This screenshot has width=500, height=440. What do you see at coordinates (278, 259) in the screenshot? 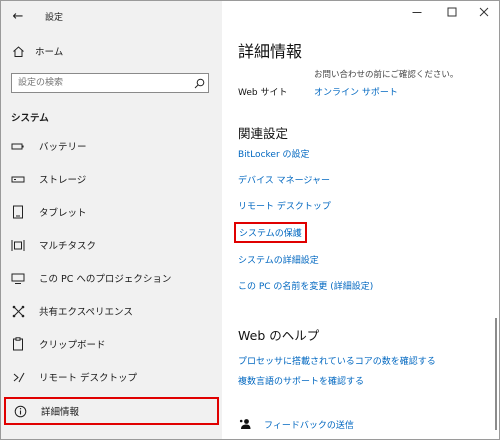
I see `advanced-system-settings-link: システムの詳細設定` at bounding box center [278, 259].